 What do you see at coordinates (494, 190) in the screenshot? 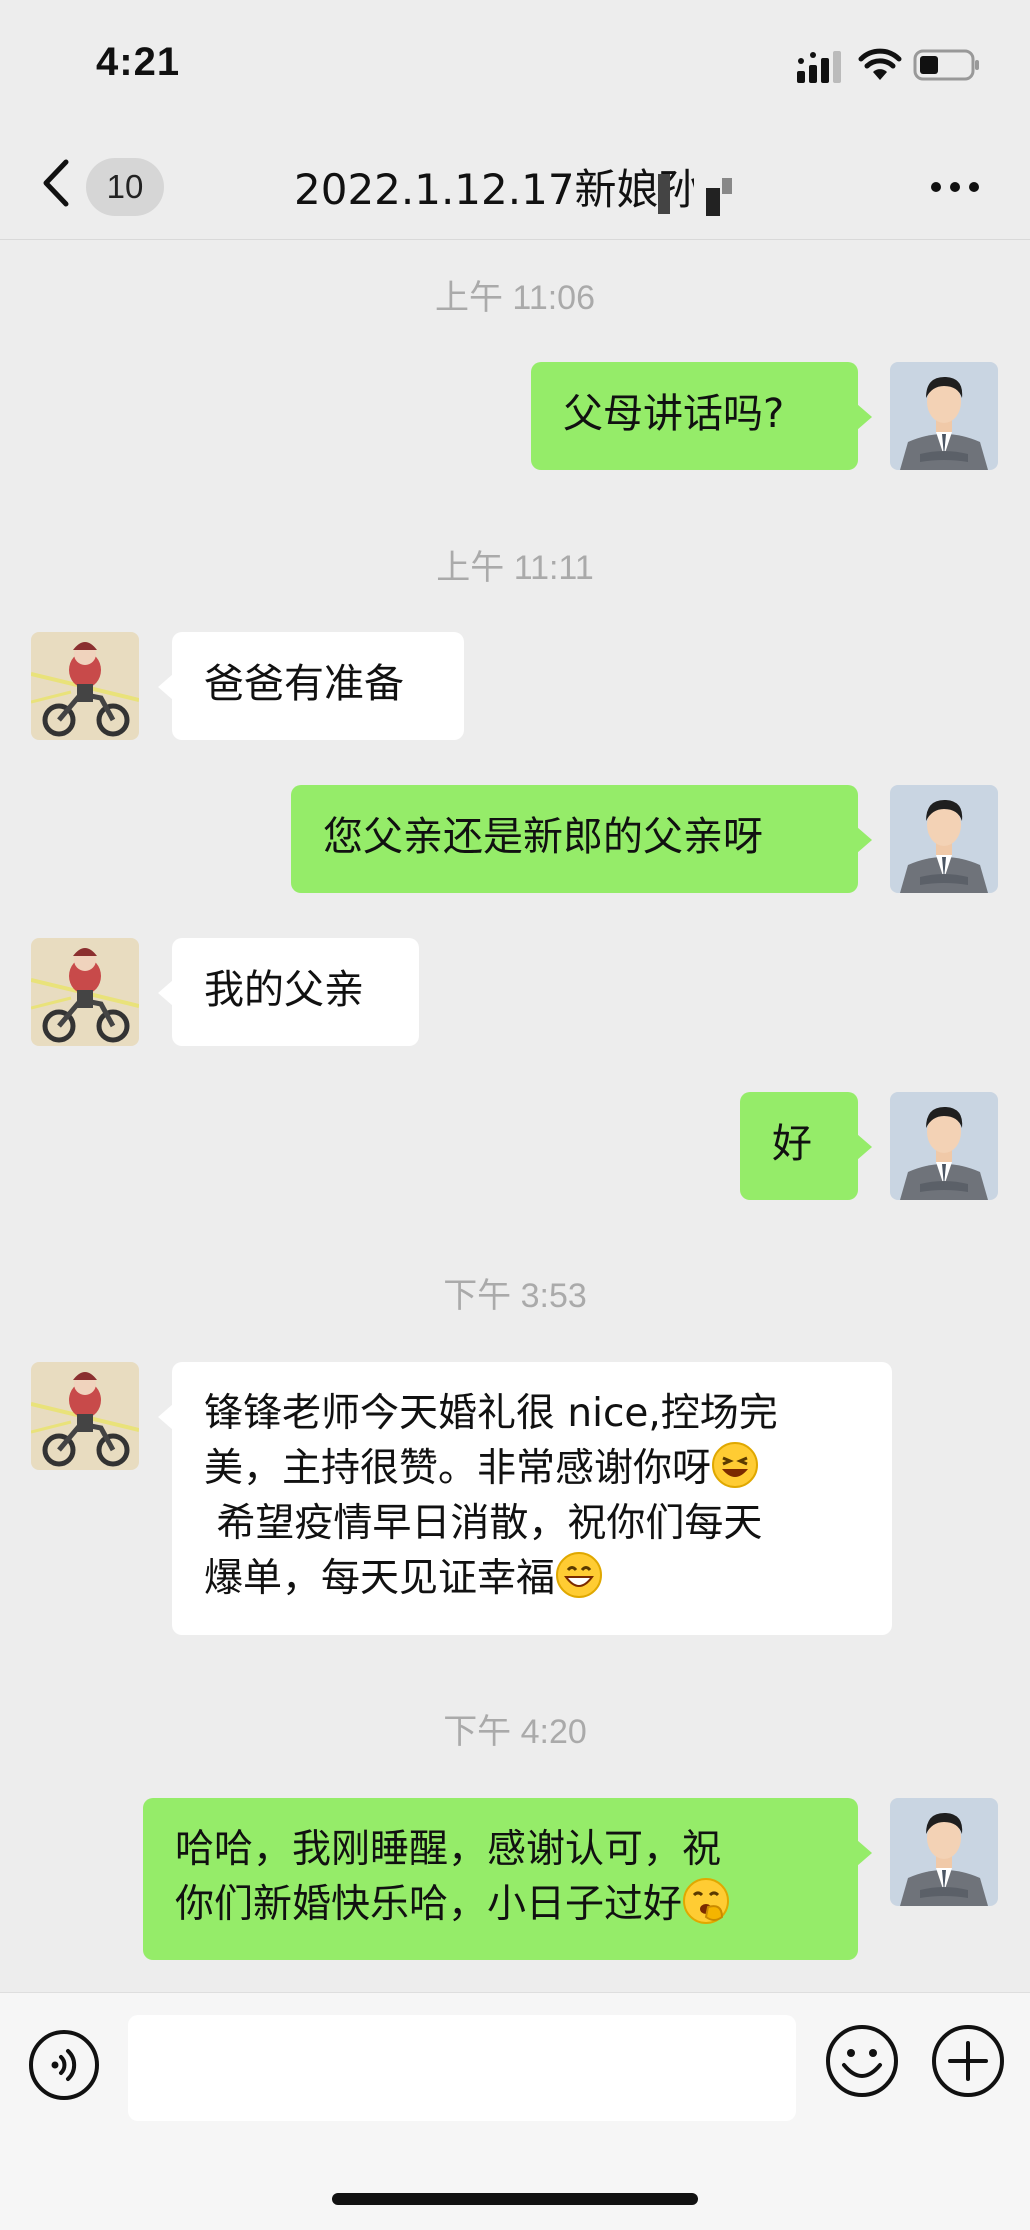
I see `chat-title: 2022.1.12.17新娘孙` at bounding box center [494, 190].